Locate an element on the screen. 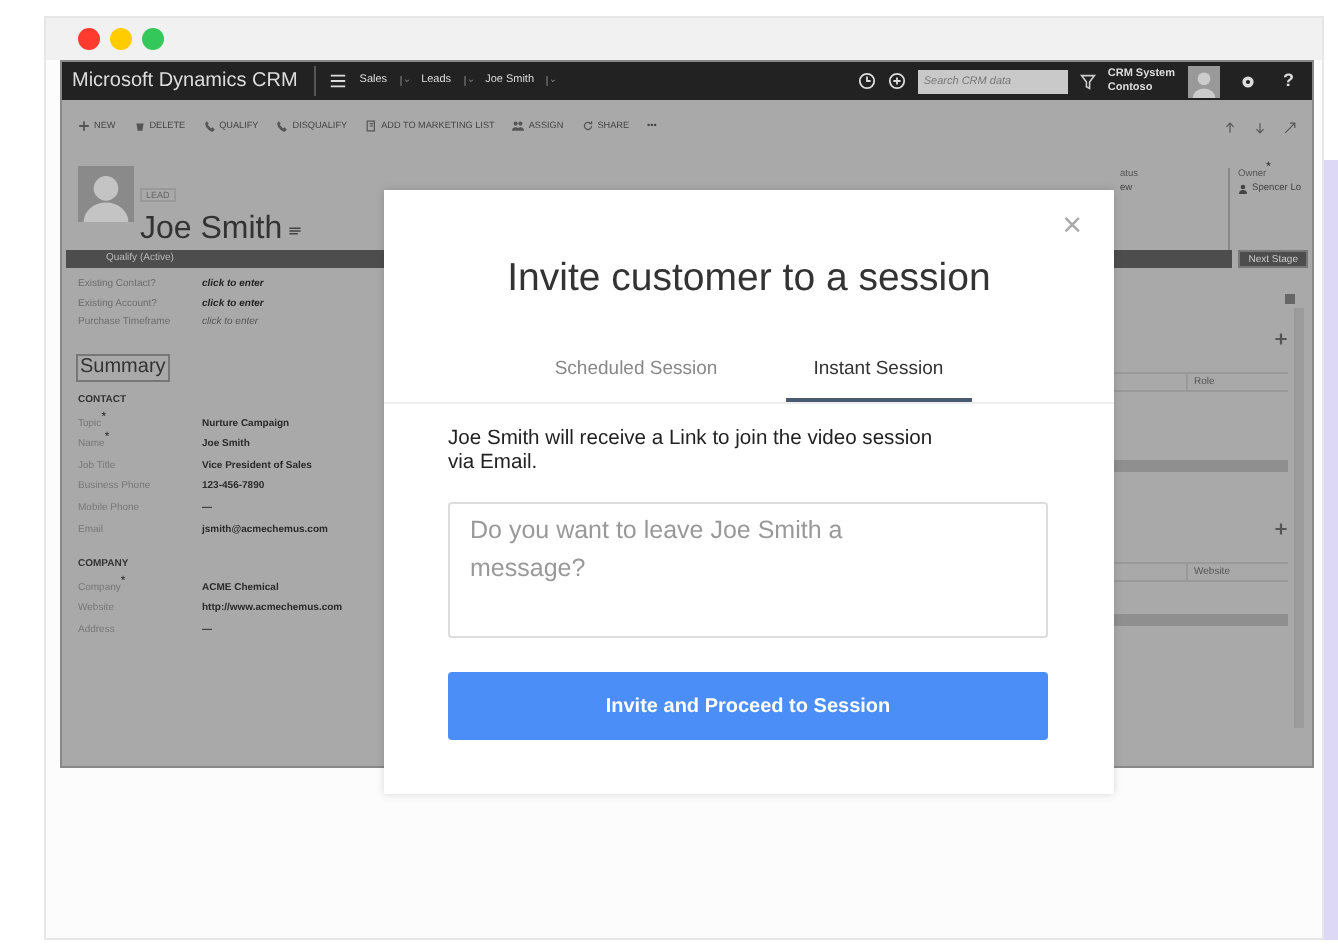  help-button: ? is located at coordinates (1288, 81).